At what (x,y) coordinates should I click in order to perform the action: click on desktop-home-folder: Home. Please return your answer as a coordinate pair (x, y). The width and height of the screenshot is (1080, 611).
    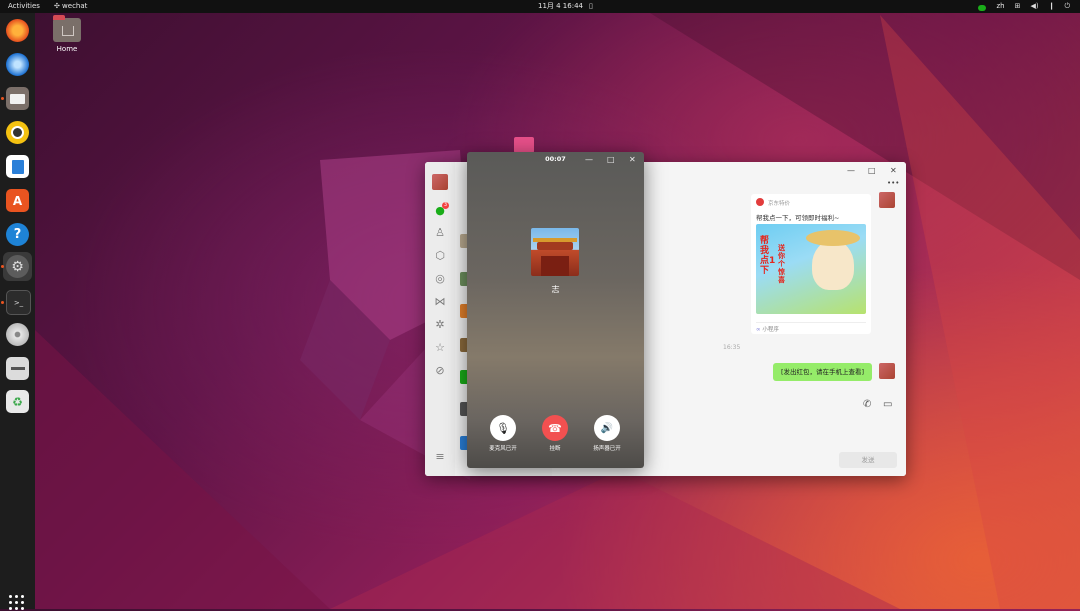
    Looking at the image, I should click on (67, 34).